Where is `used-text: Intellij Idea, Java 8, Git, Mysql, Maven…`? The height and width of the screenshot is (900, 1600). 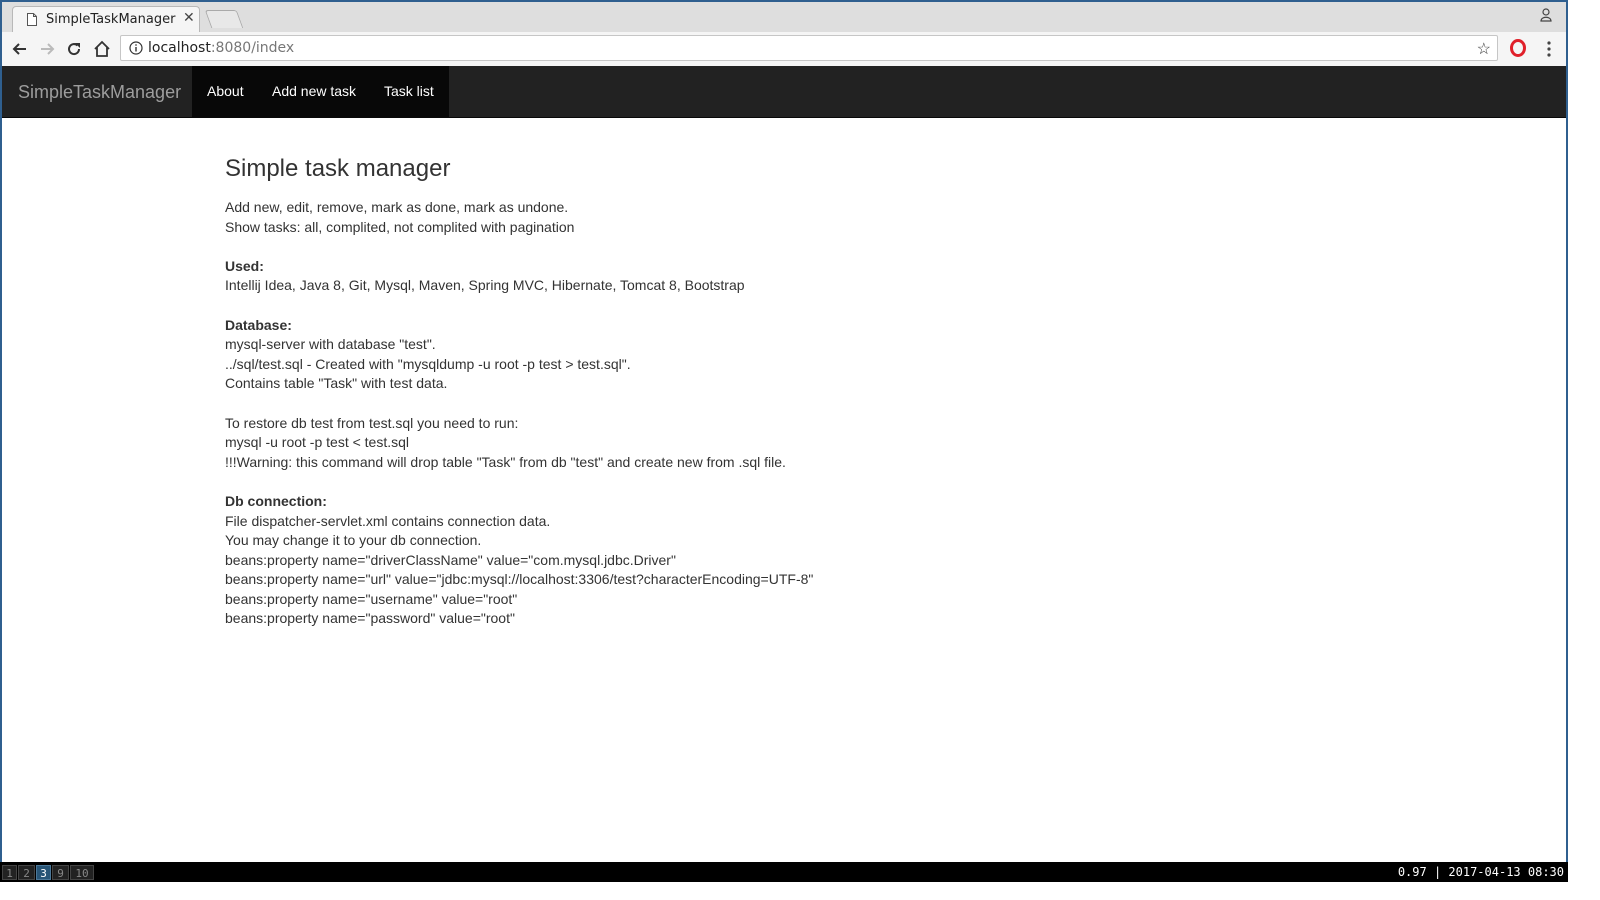
used-text: Intellij Idea, Java 8, Git, Mysql, Maven… is located at coordinates (485, 285).